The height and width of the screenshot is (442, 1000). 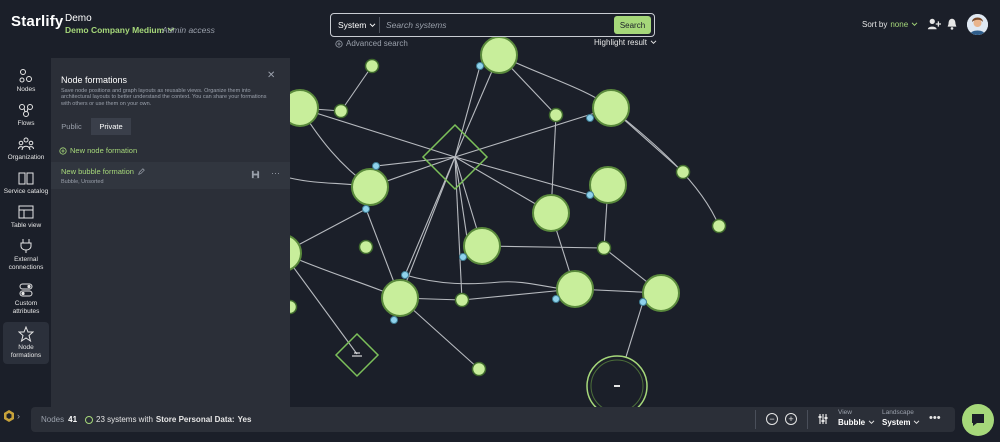 I want to click on sidebar-item-node-formations: Node formations, so click(x=26, y=343).